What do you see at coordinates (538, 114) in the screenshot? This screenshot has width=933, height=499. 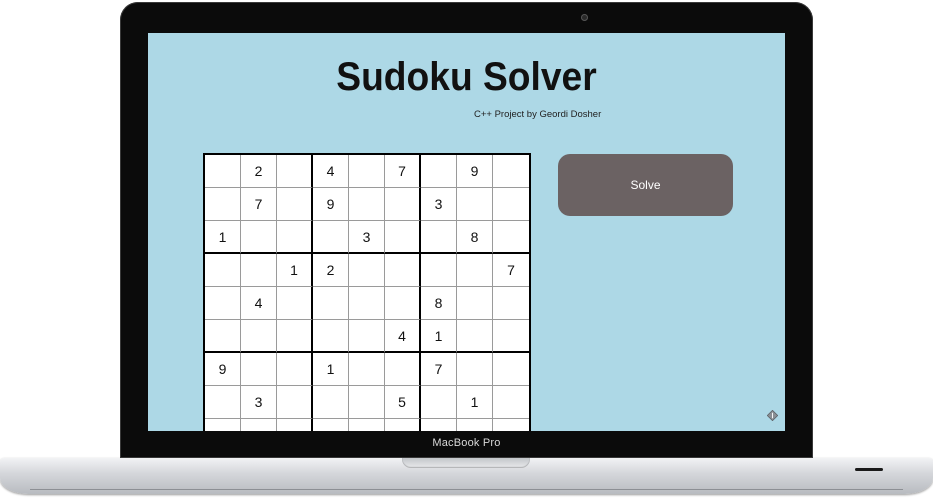 I see `page-subtitle: C++ Project by Geordi Dosher` at bounding box center [538, 114].